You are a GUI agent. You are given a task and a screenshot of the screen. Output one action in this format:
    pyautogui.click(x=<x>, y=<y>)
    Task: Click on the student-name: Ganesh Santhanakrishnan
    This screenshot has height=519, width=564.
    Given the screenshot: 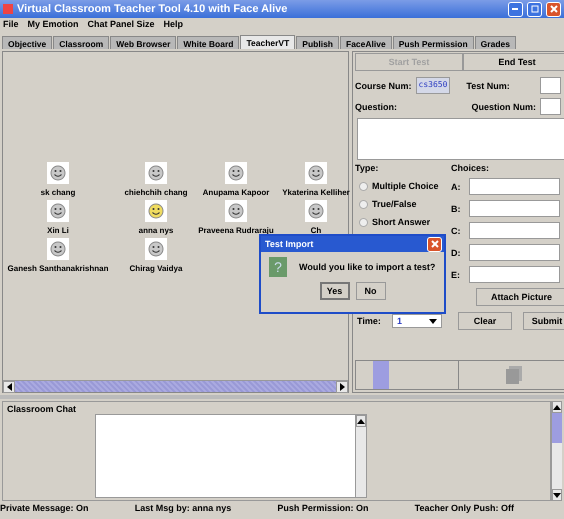 What is the action you would take?
    pyautogui.click(x=58, y=268)
    